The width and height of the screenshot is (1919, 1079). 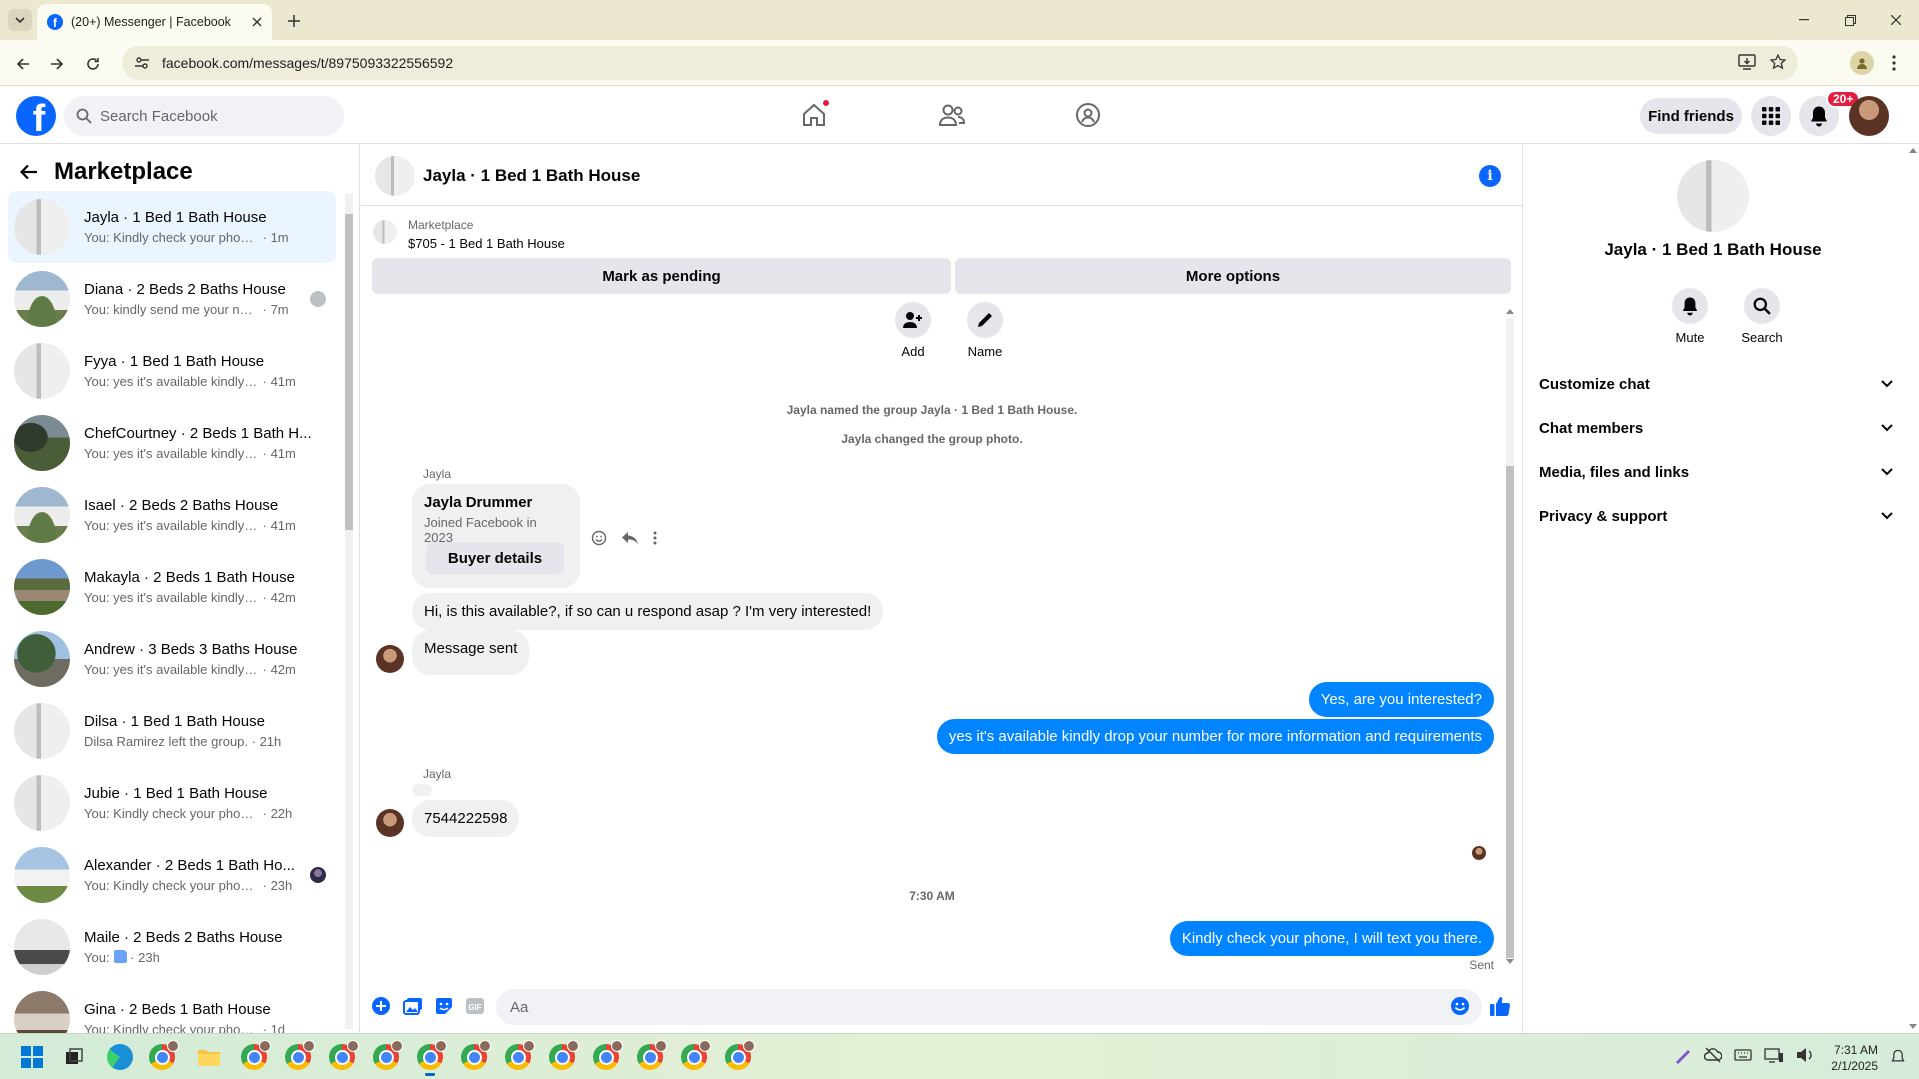 What do you see at coordinates (1500, 1006) in the screenshot?
I see `like-send-button` at bounding box center [1500, 1006].